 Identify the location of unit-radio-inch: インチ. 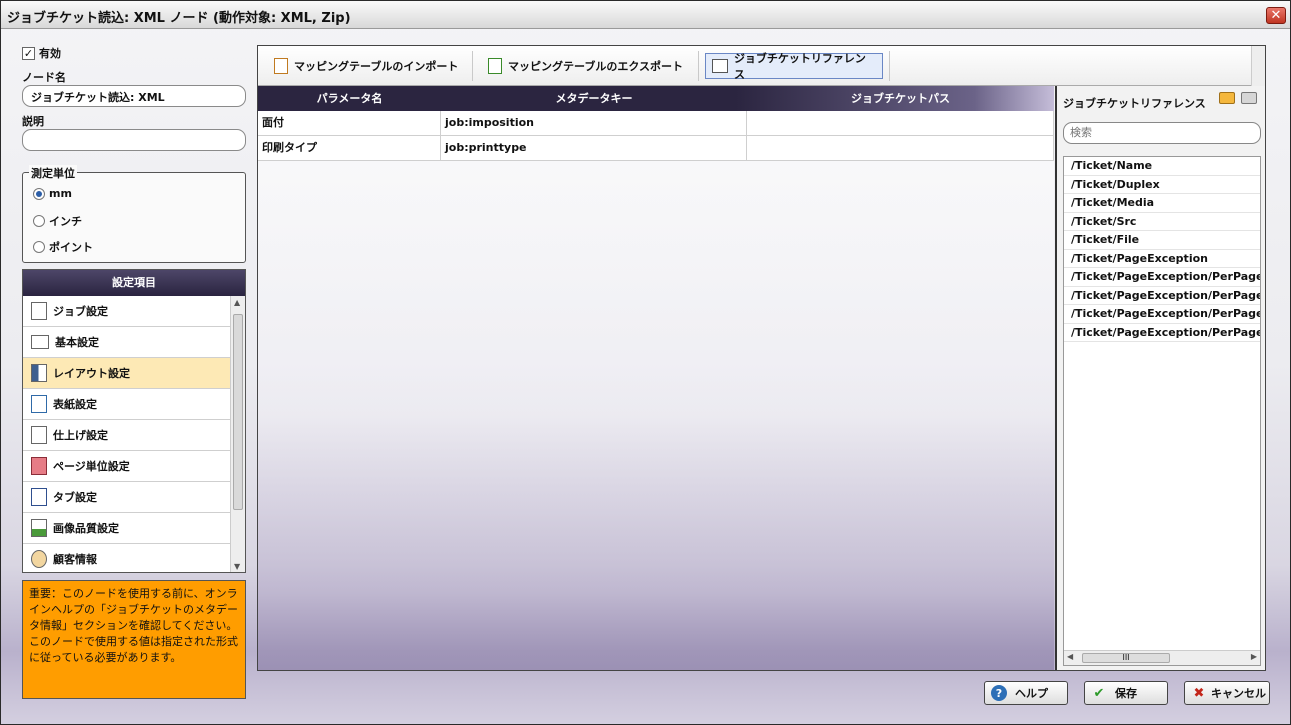
(57, 221).